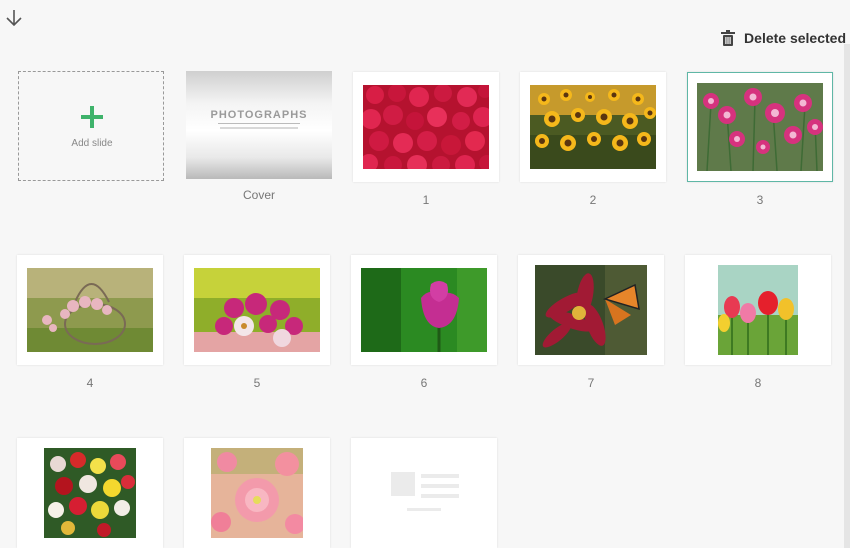 Image resolution: width=850 pixels, height=548 pixels. What do you see at coordinates (259, 128) in the screenshot?
I see `cover-subtitle-line` at bounding box center [259, 128].